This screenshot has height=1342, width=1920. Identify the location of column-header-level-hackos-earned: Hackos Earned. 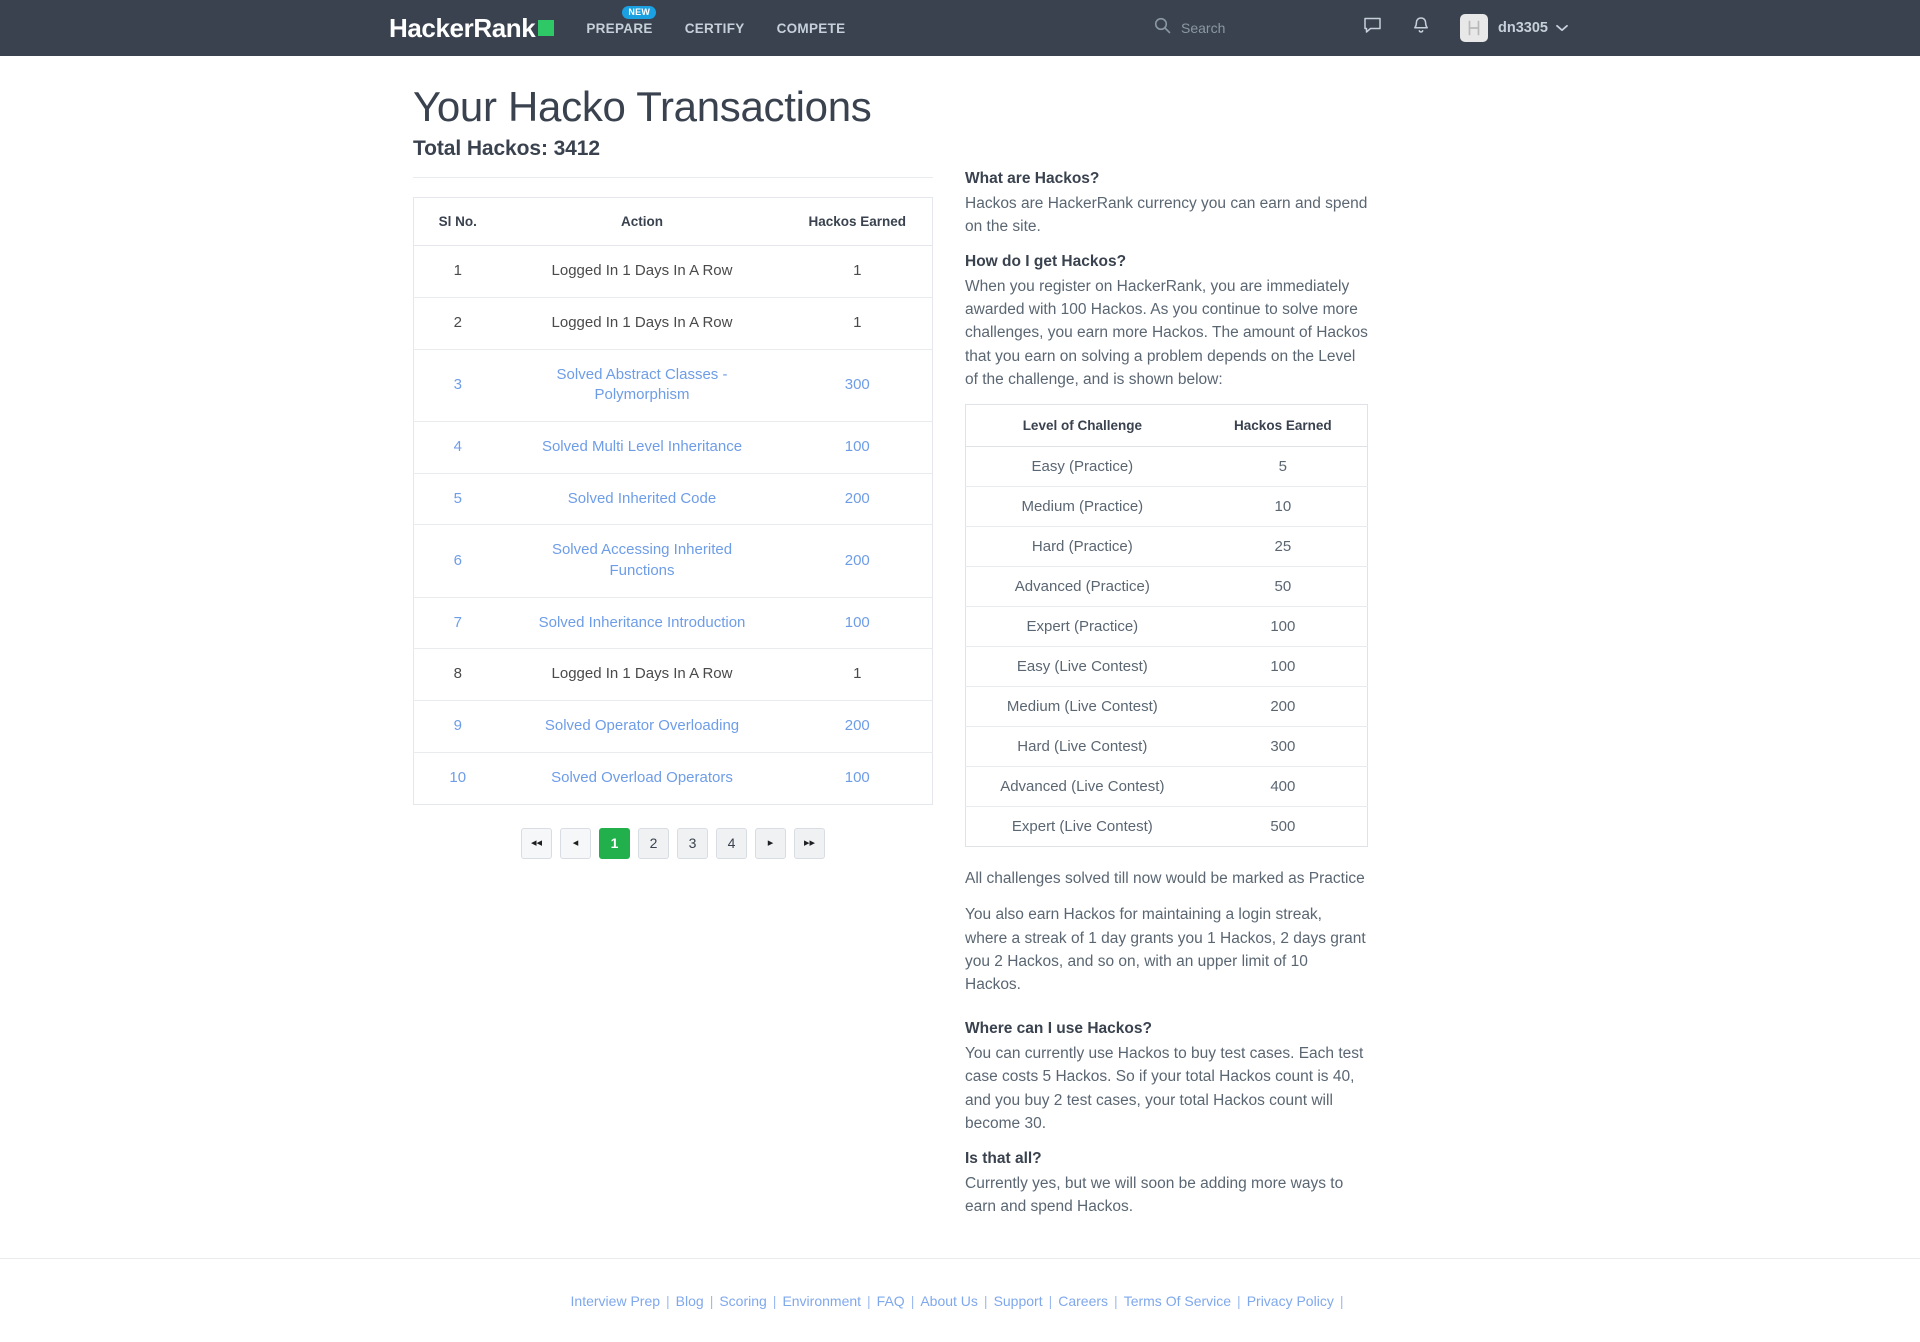
(1283, 426).